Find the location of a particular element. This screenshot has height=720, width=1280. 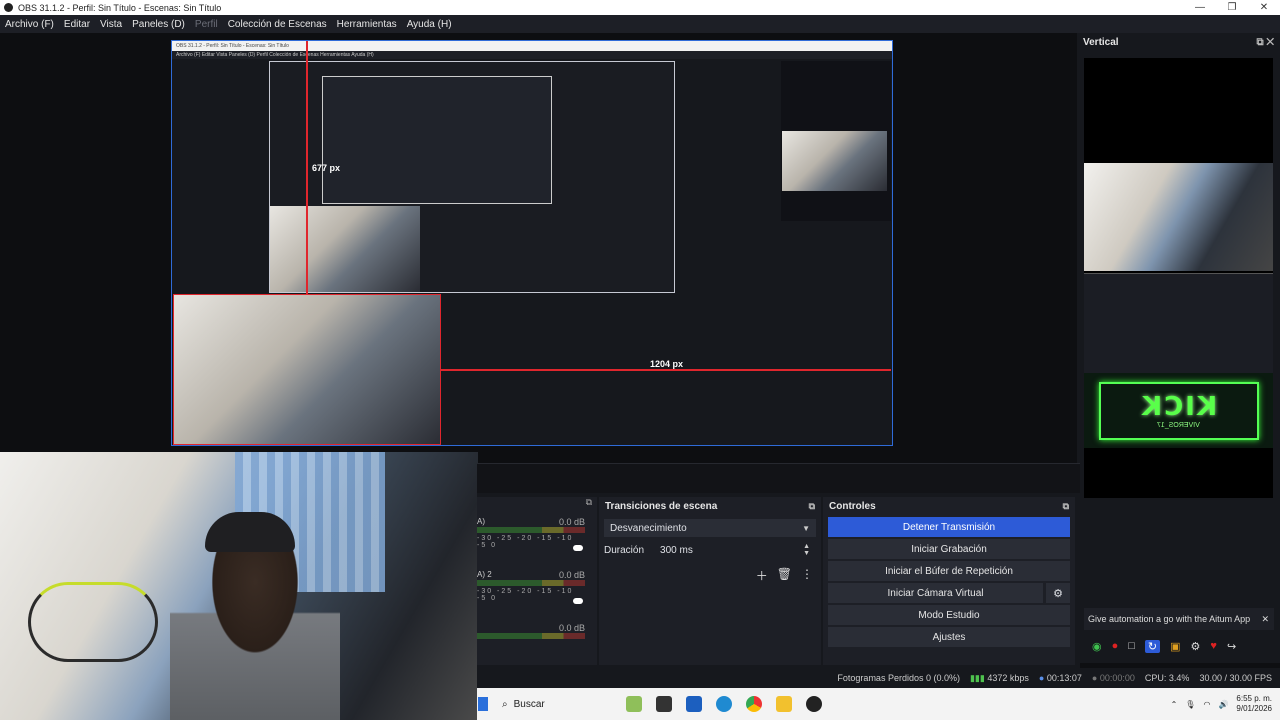

transition-select-value: Desvanecimiento is located at coordinates (648, 528).